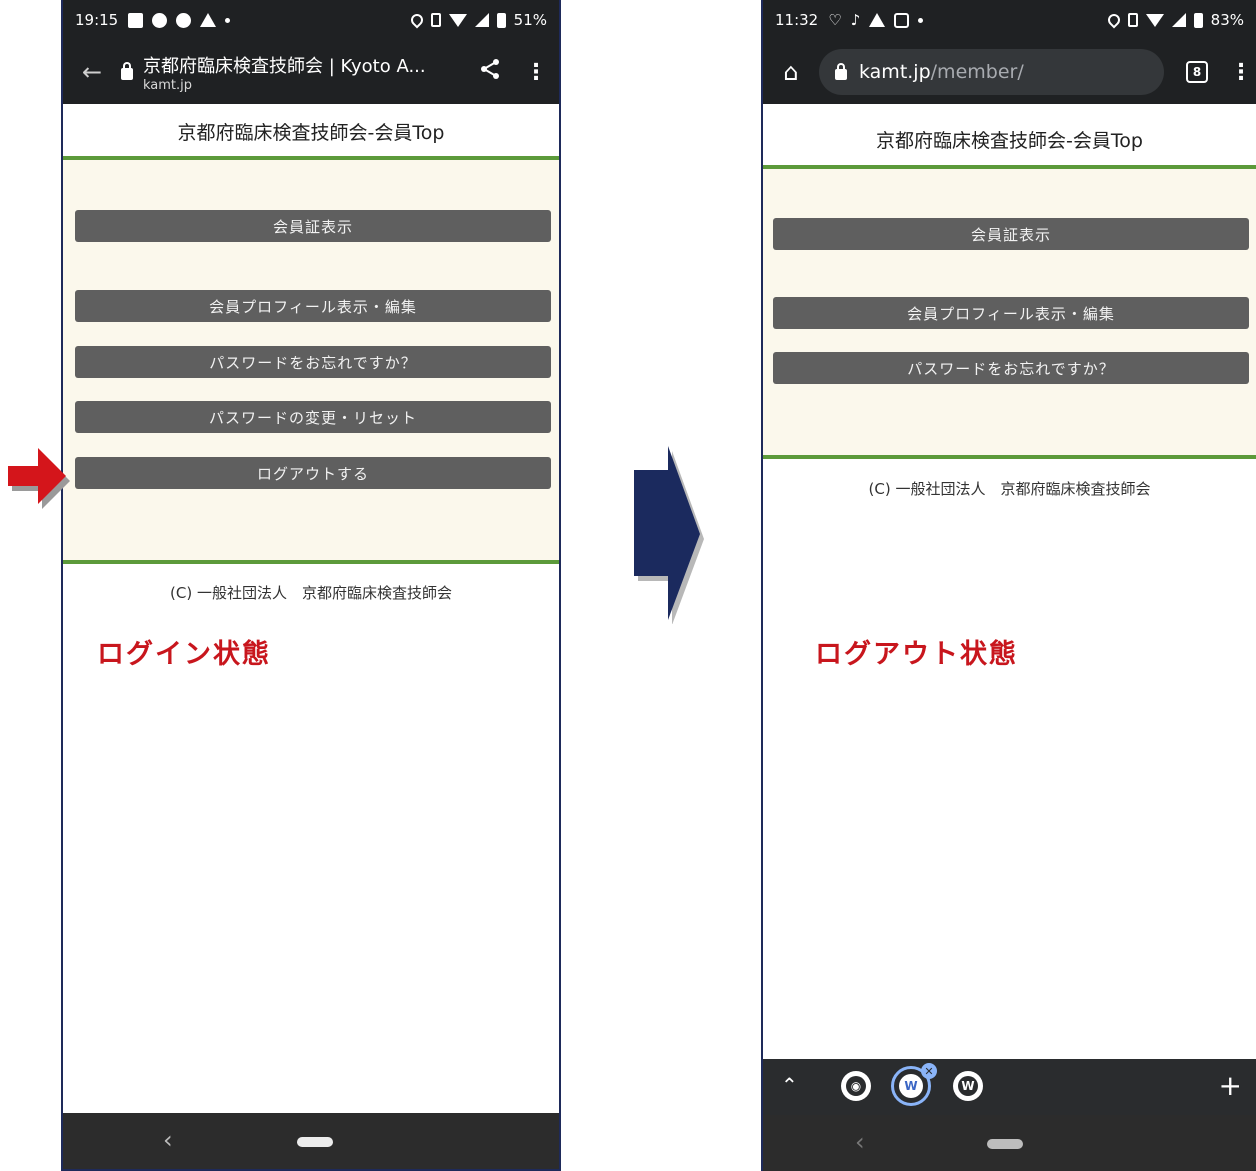 Image resolution: width=1256 pixels, height=1171 pixels. Describe the element at coordinates (1009, 20) in the screenshot. I see `status-bar: 11:32 ♡ ♪ 83%` at that location.